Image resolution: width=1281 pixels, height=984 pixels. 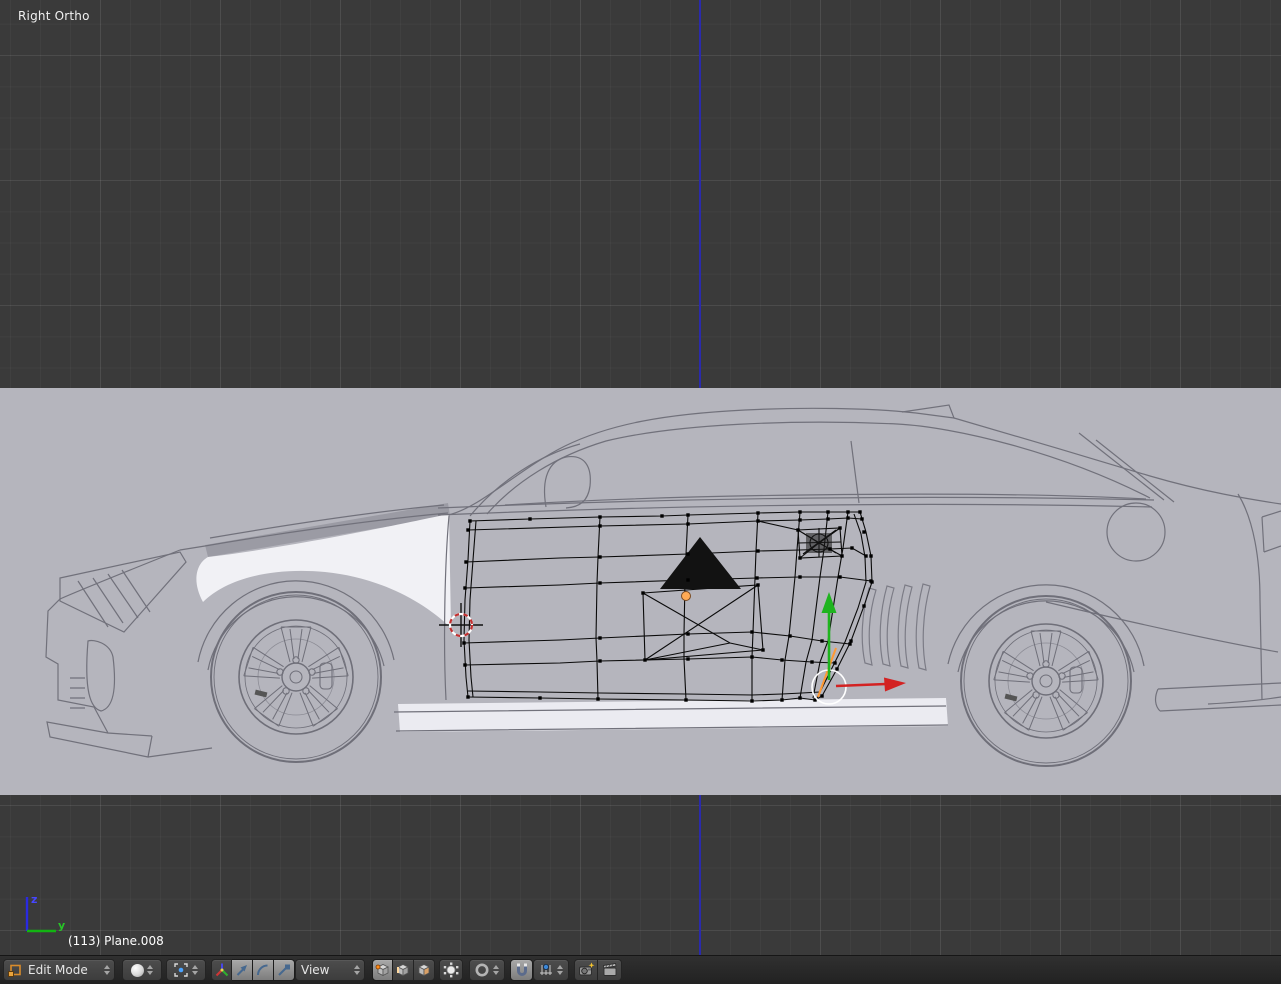 I want to click on snap-element-dropdown, so click(x=551, y=970).